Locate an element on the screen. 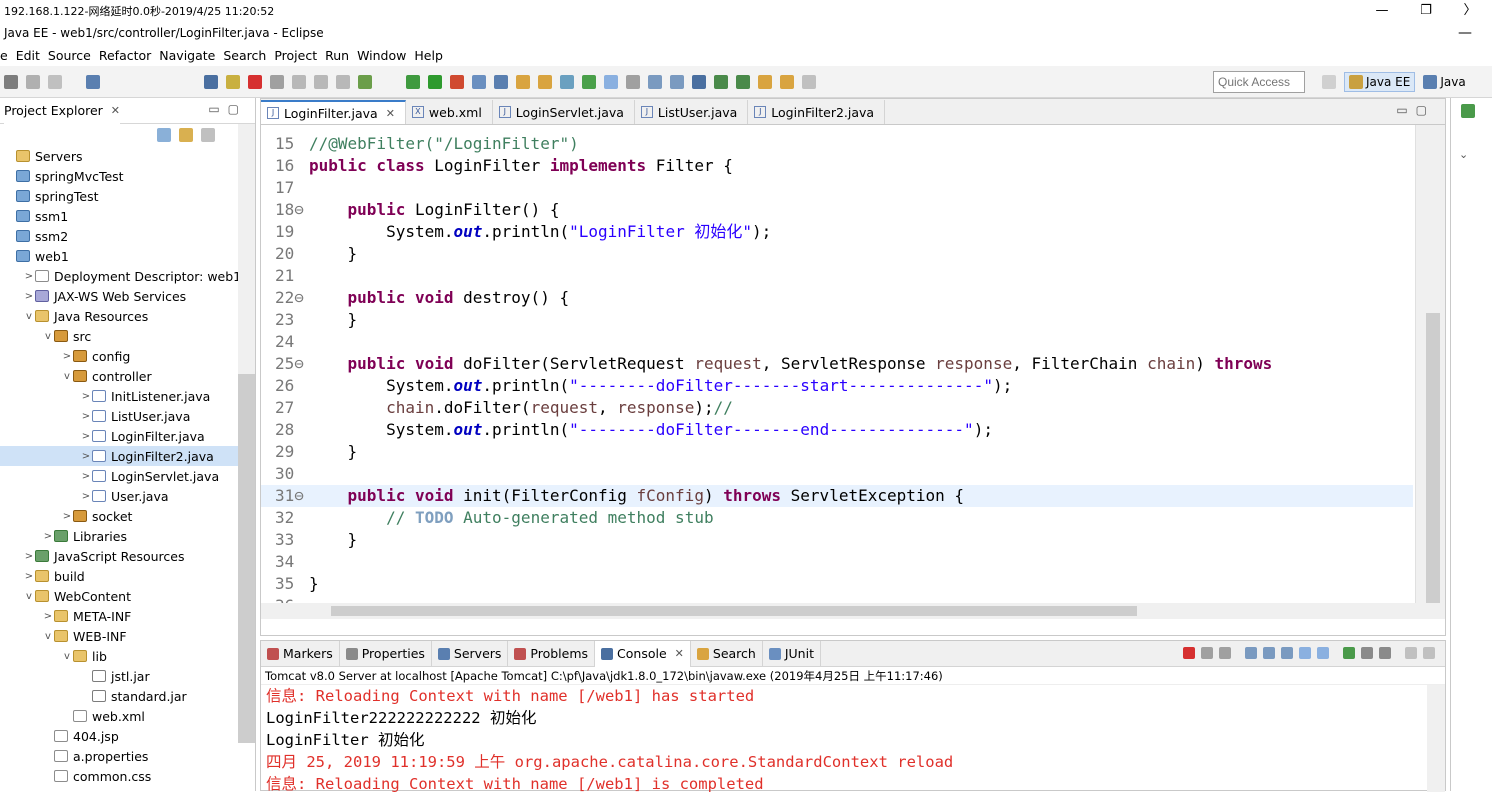 This screenshot has width=1492, height=795. menu-project: Project is located at coordinates (295, 55).